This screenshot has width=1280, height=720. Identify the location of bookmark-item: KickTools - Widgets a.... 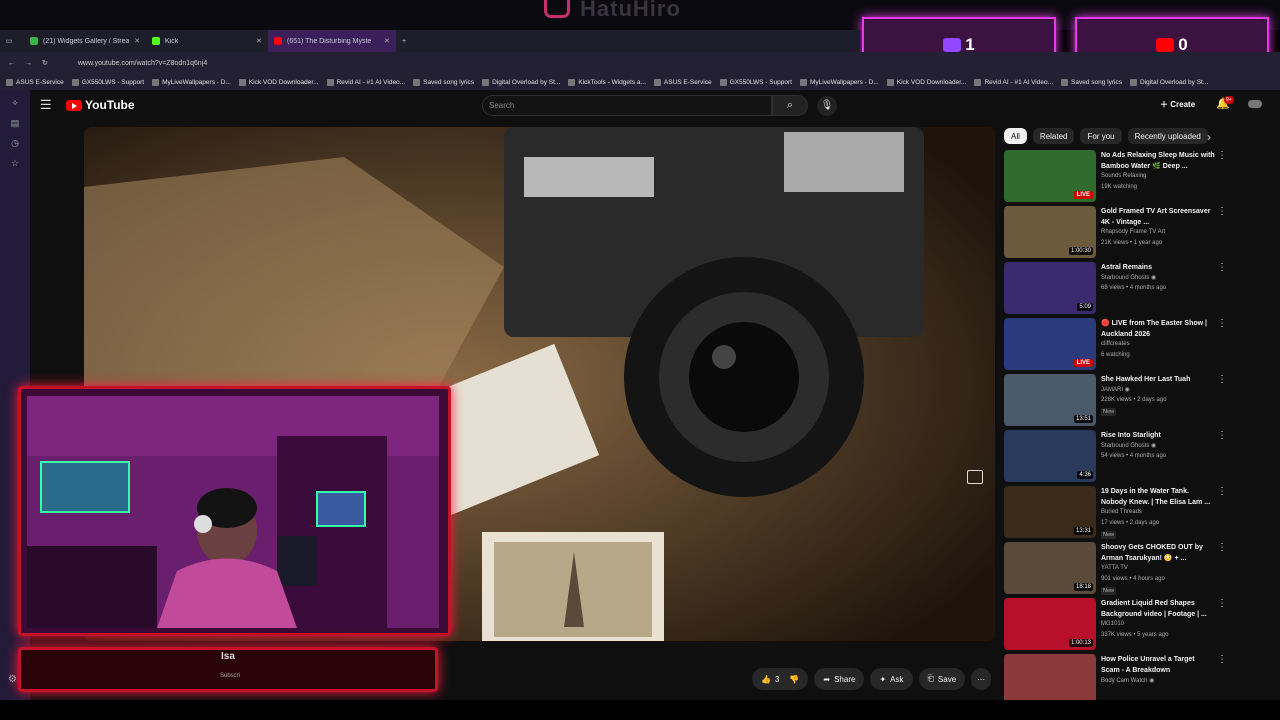
(607, 82).